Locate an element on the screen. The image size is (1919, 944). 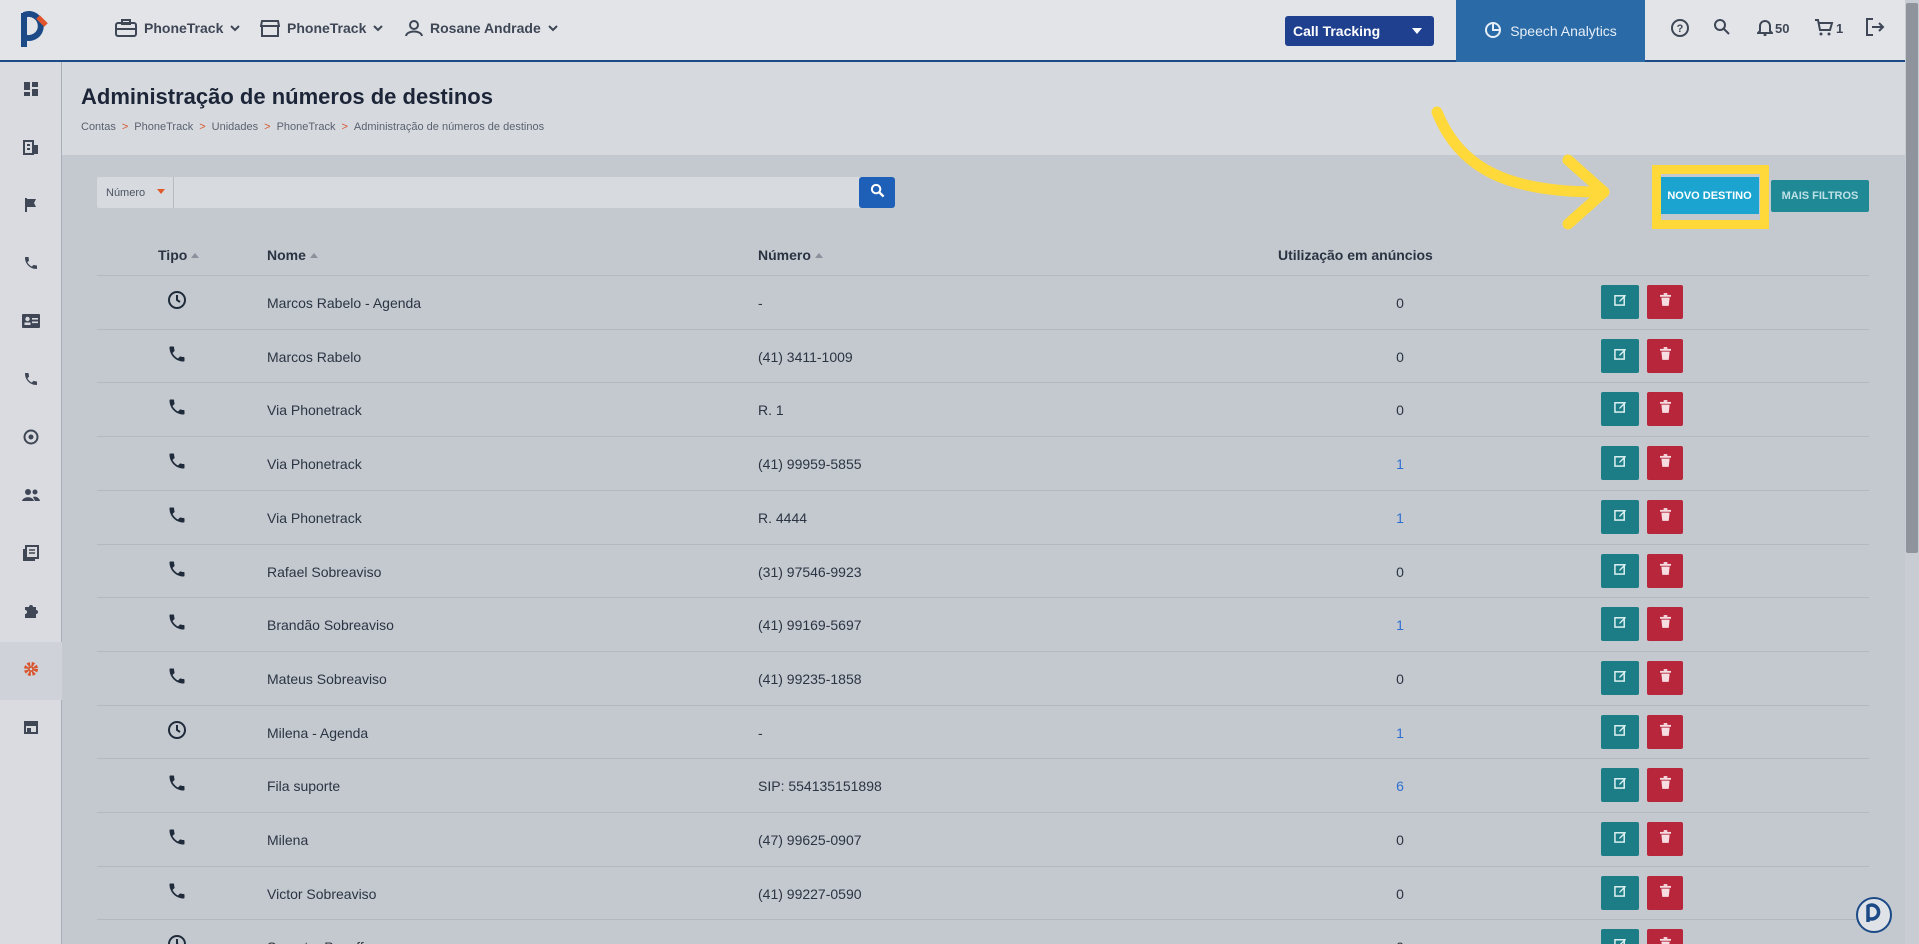
breadcrumb-item: Unidades is located at coordinates (235, 127).